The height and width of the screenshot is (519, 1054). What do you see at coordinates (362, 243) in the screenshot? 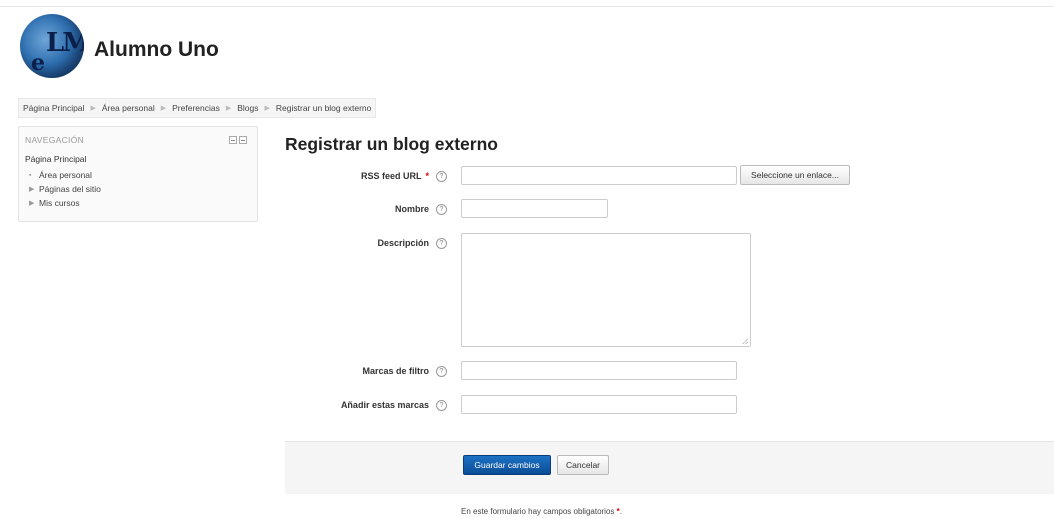
I see `description-label: Descripción ?` at bounding box center [362, 243].